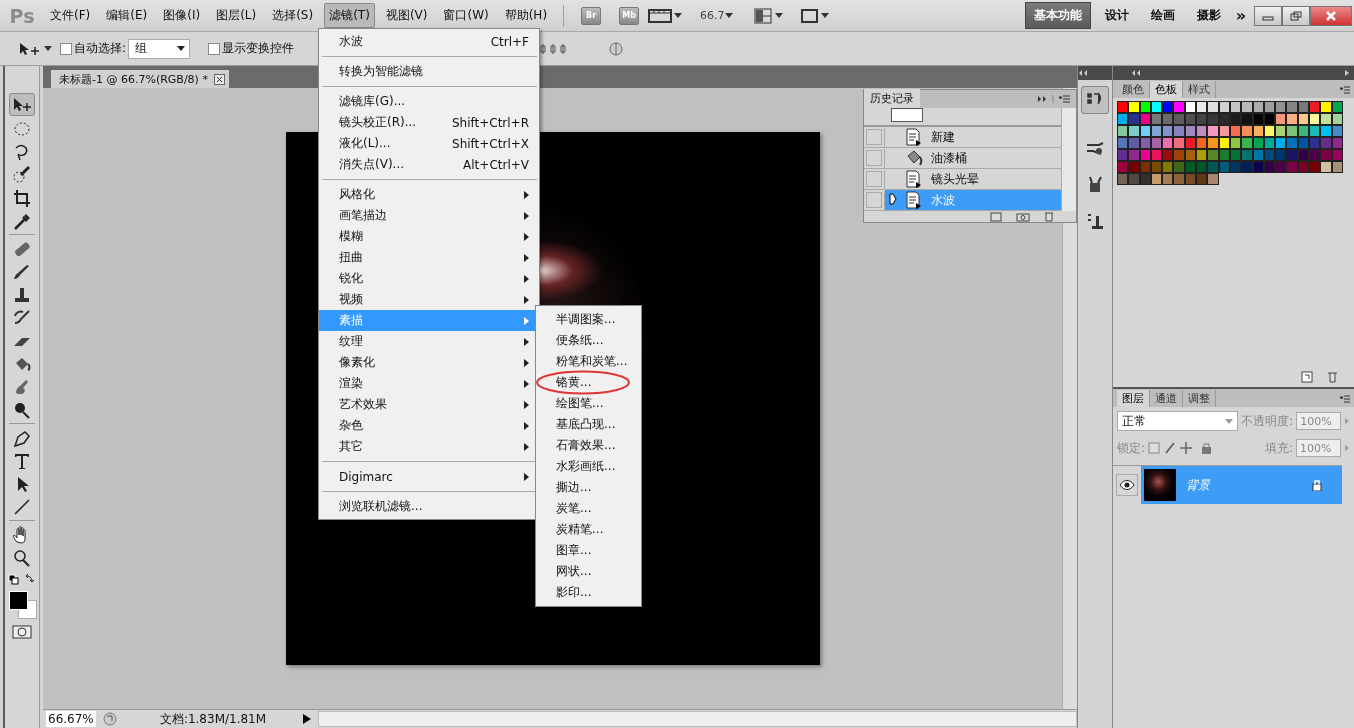 The image size is (1354, 728). What do you see at coordinates (429, 257) in the screenshot?
I see `menu-item: 扭曲` at bounding box center [429, 257].